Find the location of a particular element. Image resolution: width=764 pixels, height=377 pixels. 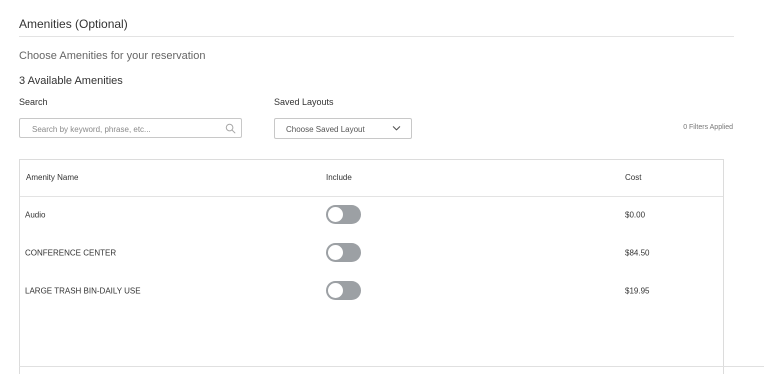

section-subtitle: Choose Amenities for your reservation is located at coordinates (112, 56).